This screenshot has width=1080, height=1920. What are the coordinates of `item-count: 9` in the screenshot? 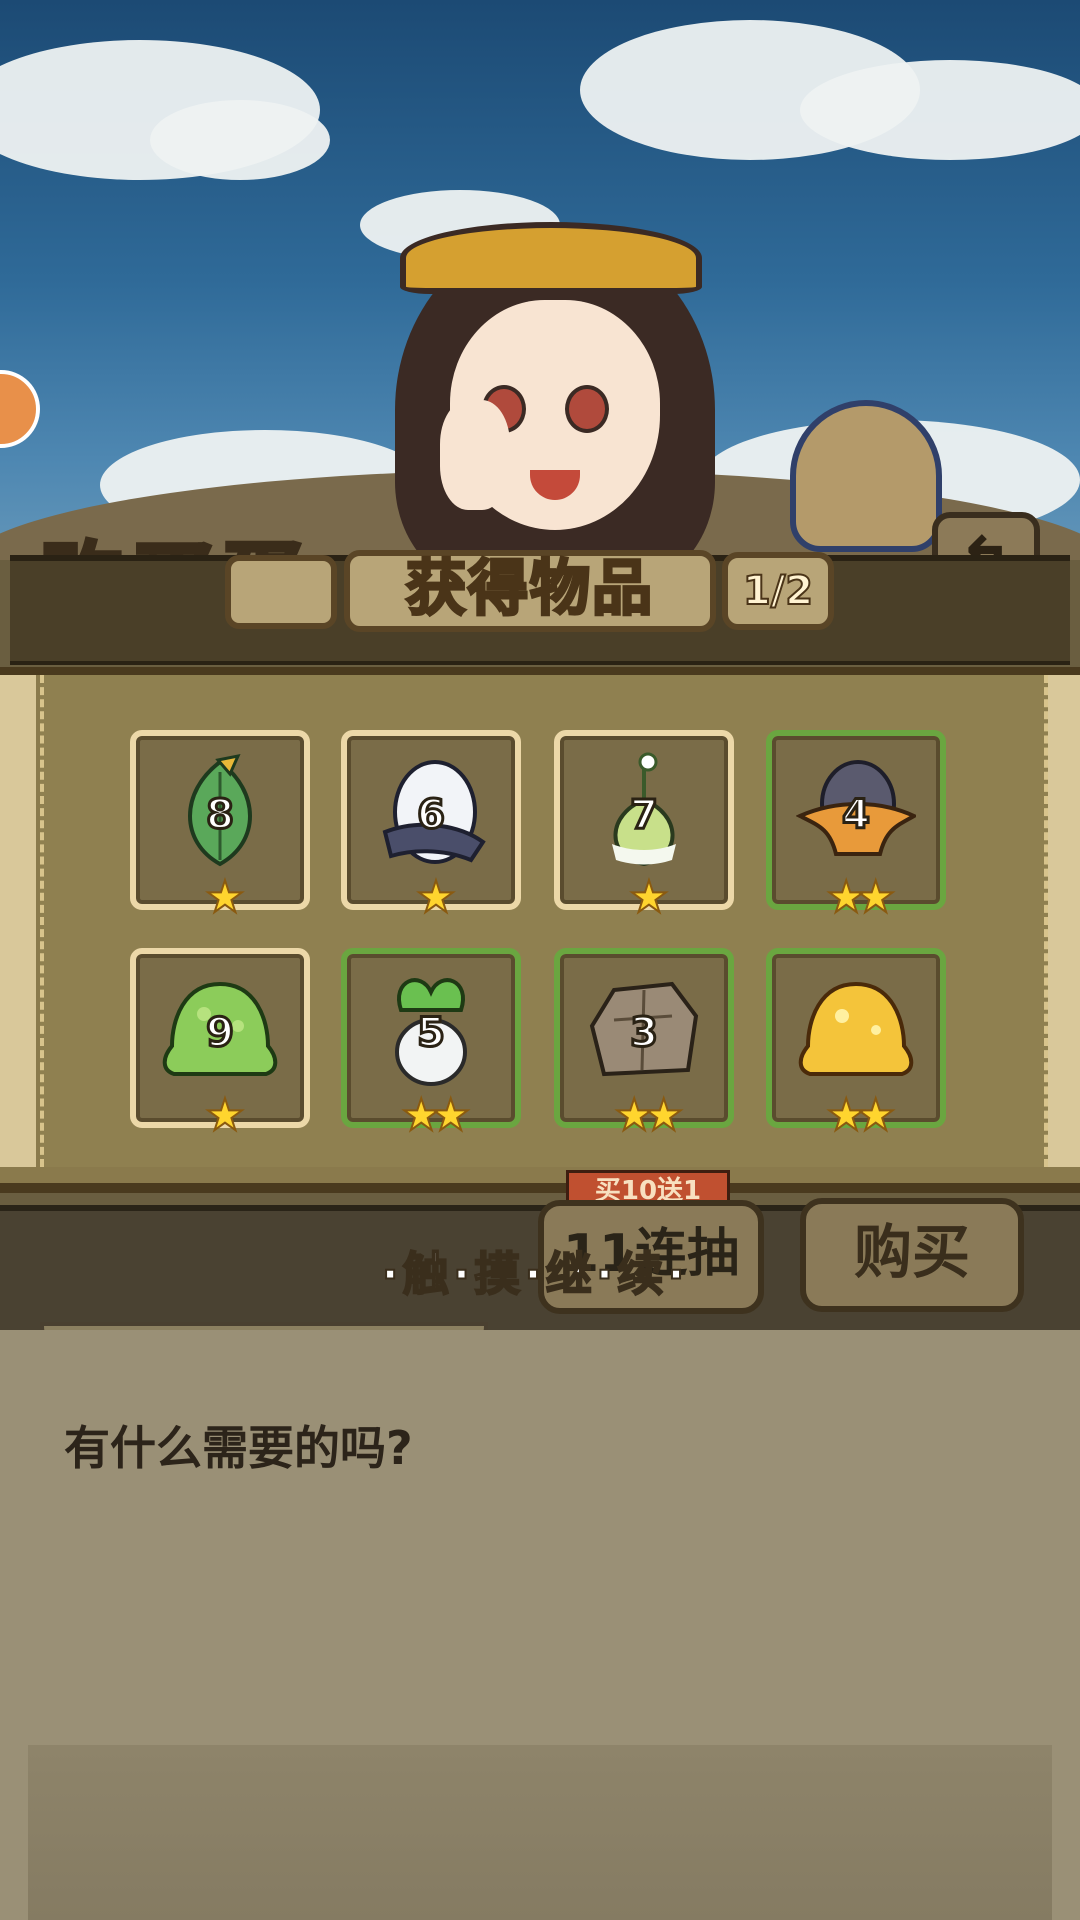 It's located at (220, 1033).